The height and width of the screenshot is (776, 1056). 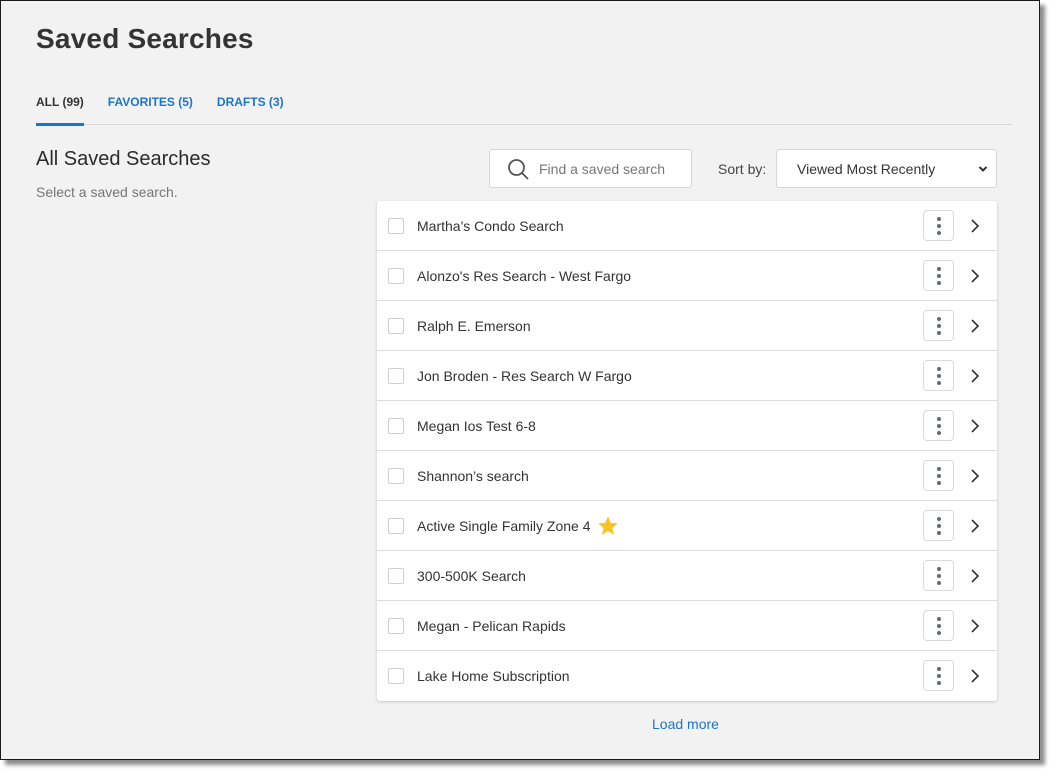 What do you see at coordinates (687, 476) in the screenshot?
I see `saved-search-row: Shannon’s search` at bounding box center [687, 476].